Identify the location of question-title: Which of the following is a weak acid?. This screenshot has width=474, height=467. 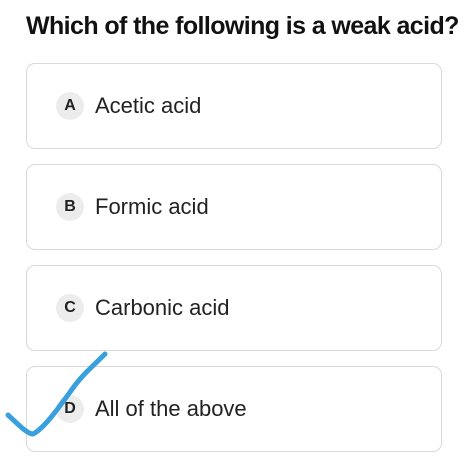
(242, 26).